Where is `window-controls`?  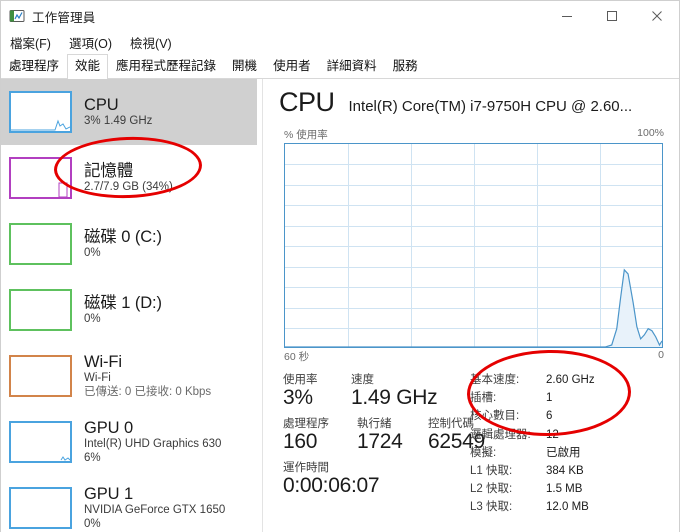 window-controls is located at coordinates (611, 16).